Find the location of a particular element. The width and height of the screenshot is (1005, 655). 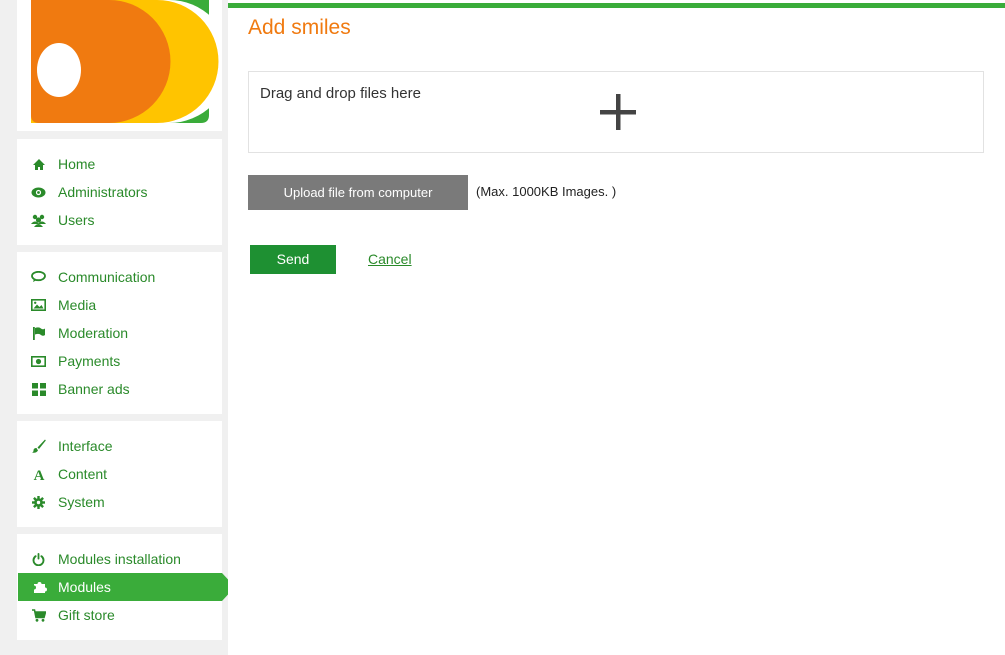

flag-icon is located at coordinates (38, 333).